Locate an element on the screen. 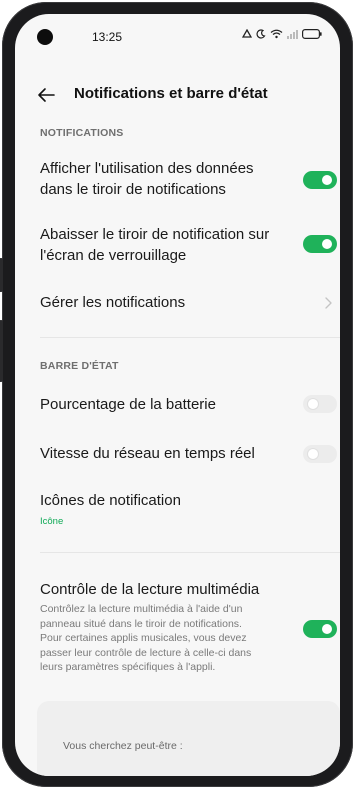 The height and width of the screenshot is (791, 357). battery-percent-toggle is located at coordinates (320, 404).